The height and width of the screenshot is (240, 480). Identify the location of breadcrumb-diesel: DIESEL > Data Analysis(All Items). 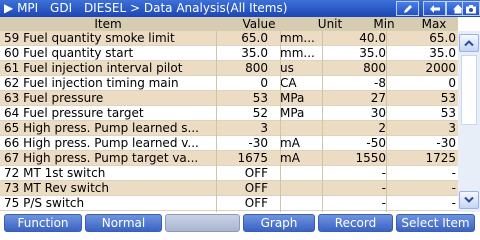
(185, 8).